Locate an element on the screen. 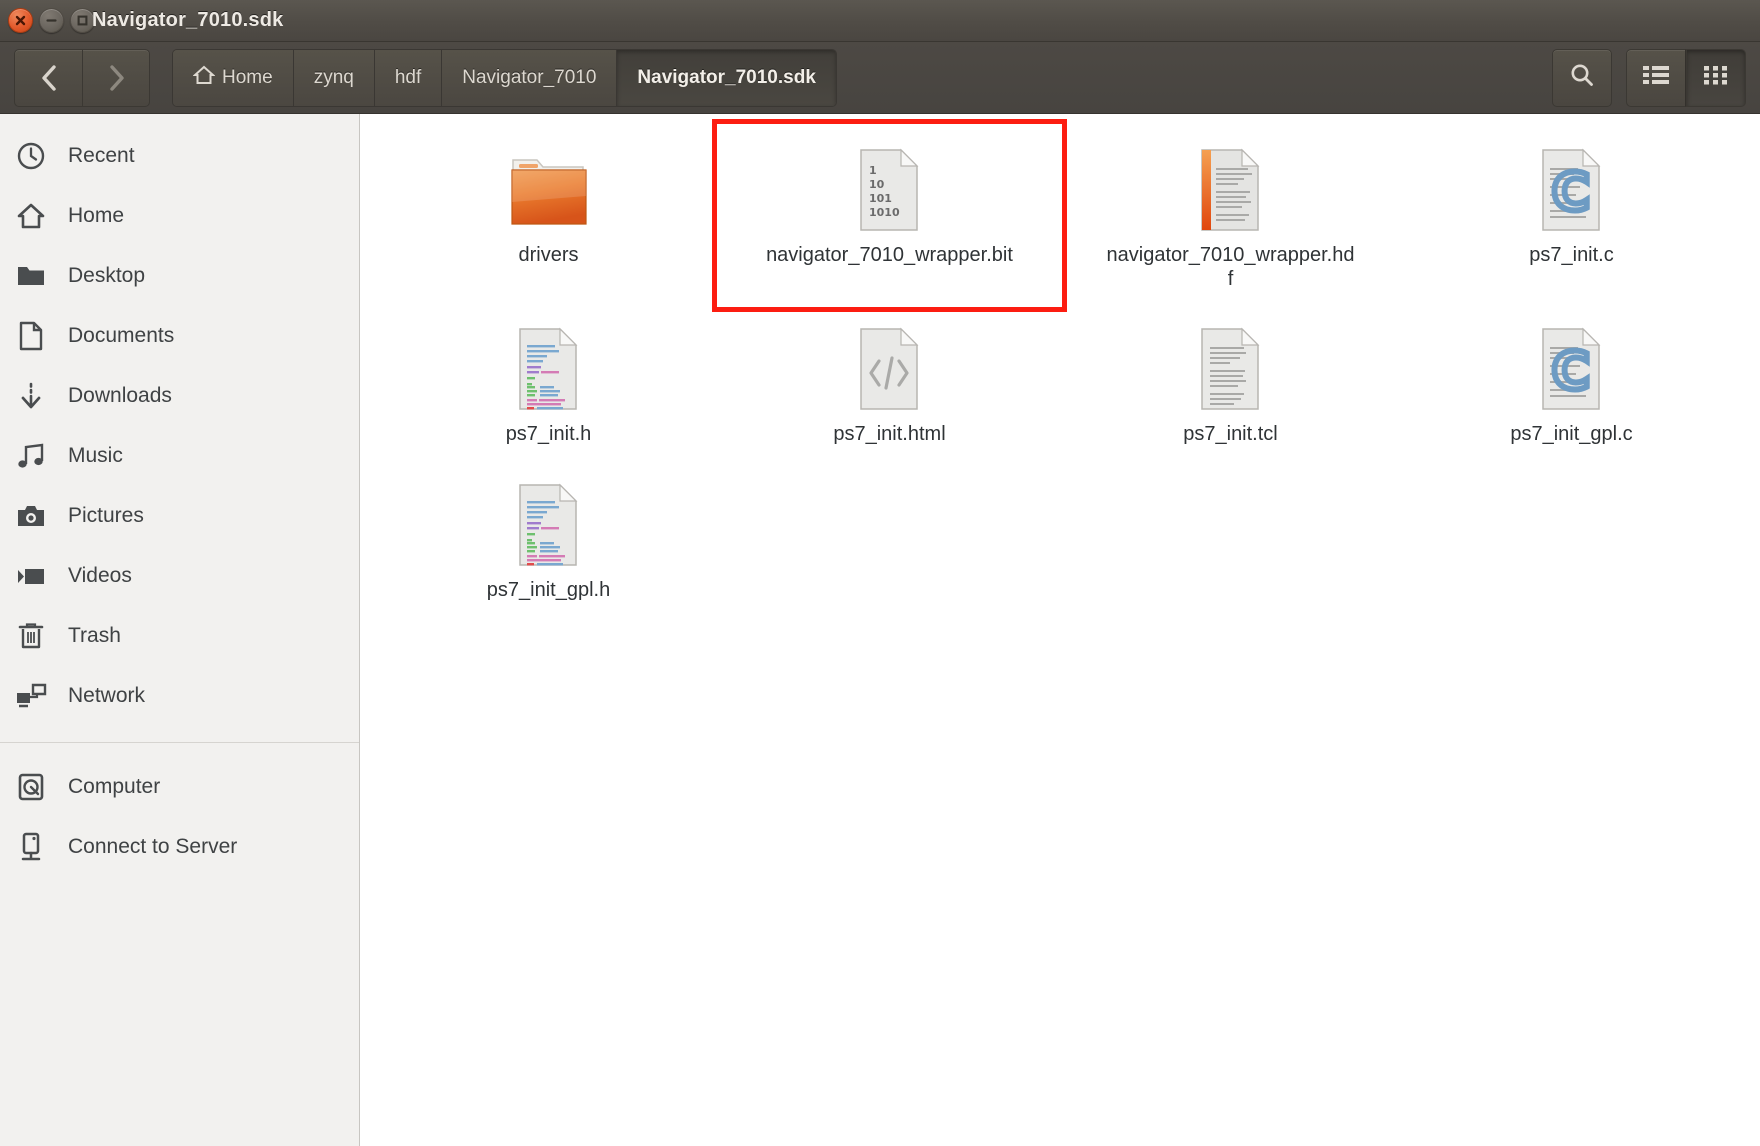 This screenshot has width=1760, height=1146. sidebar-item-label: Videos is located at coordinates (100, 575).